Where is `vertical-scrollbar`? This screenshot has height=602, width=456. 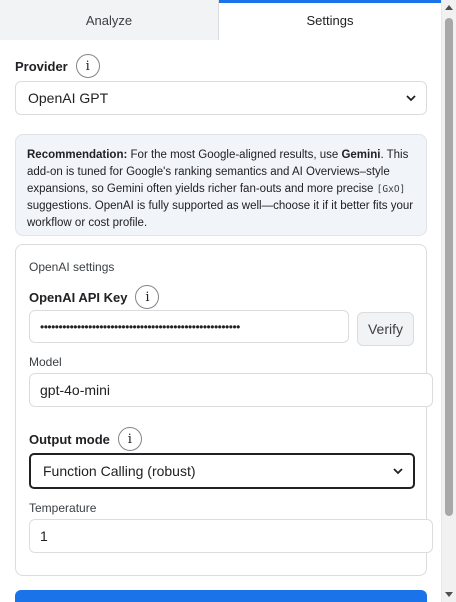
vertical-scrollbar is located at coordinates (448, 301).